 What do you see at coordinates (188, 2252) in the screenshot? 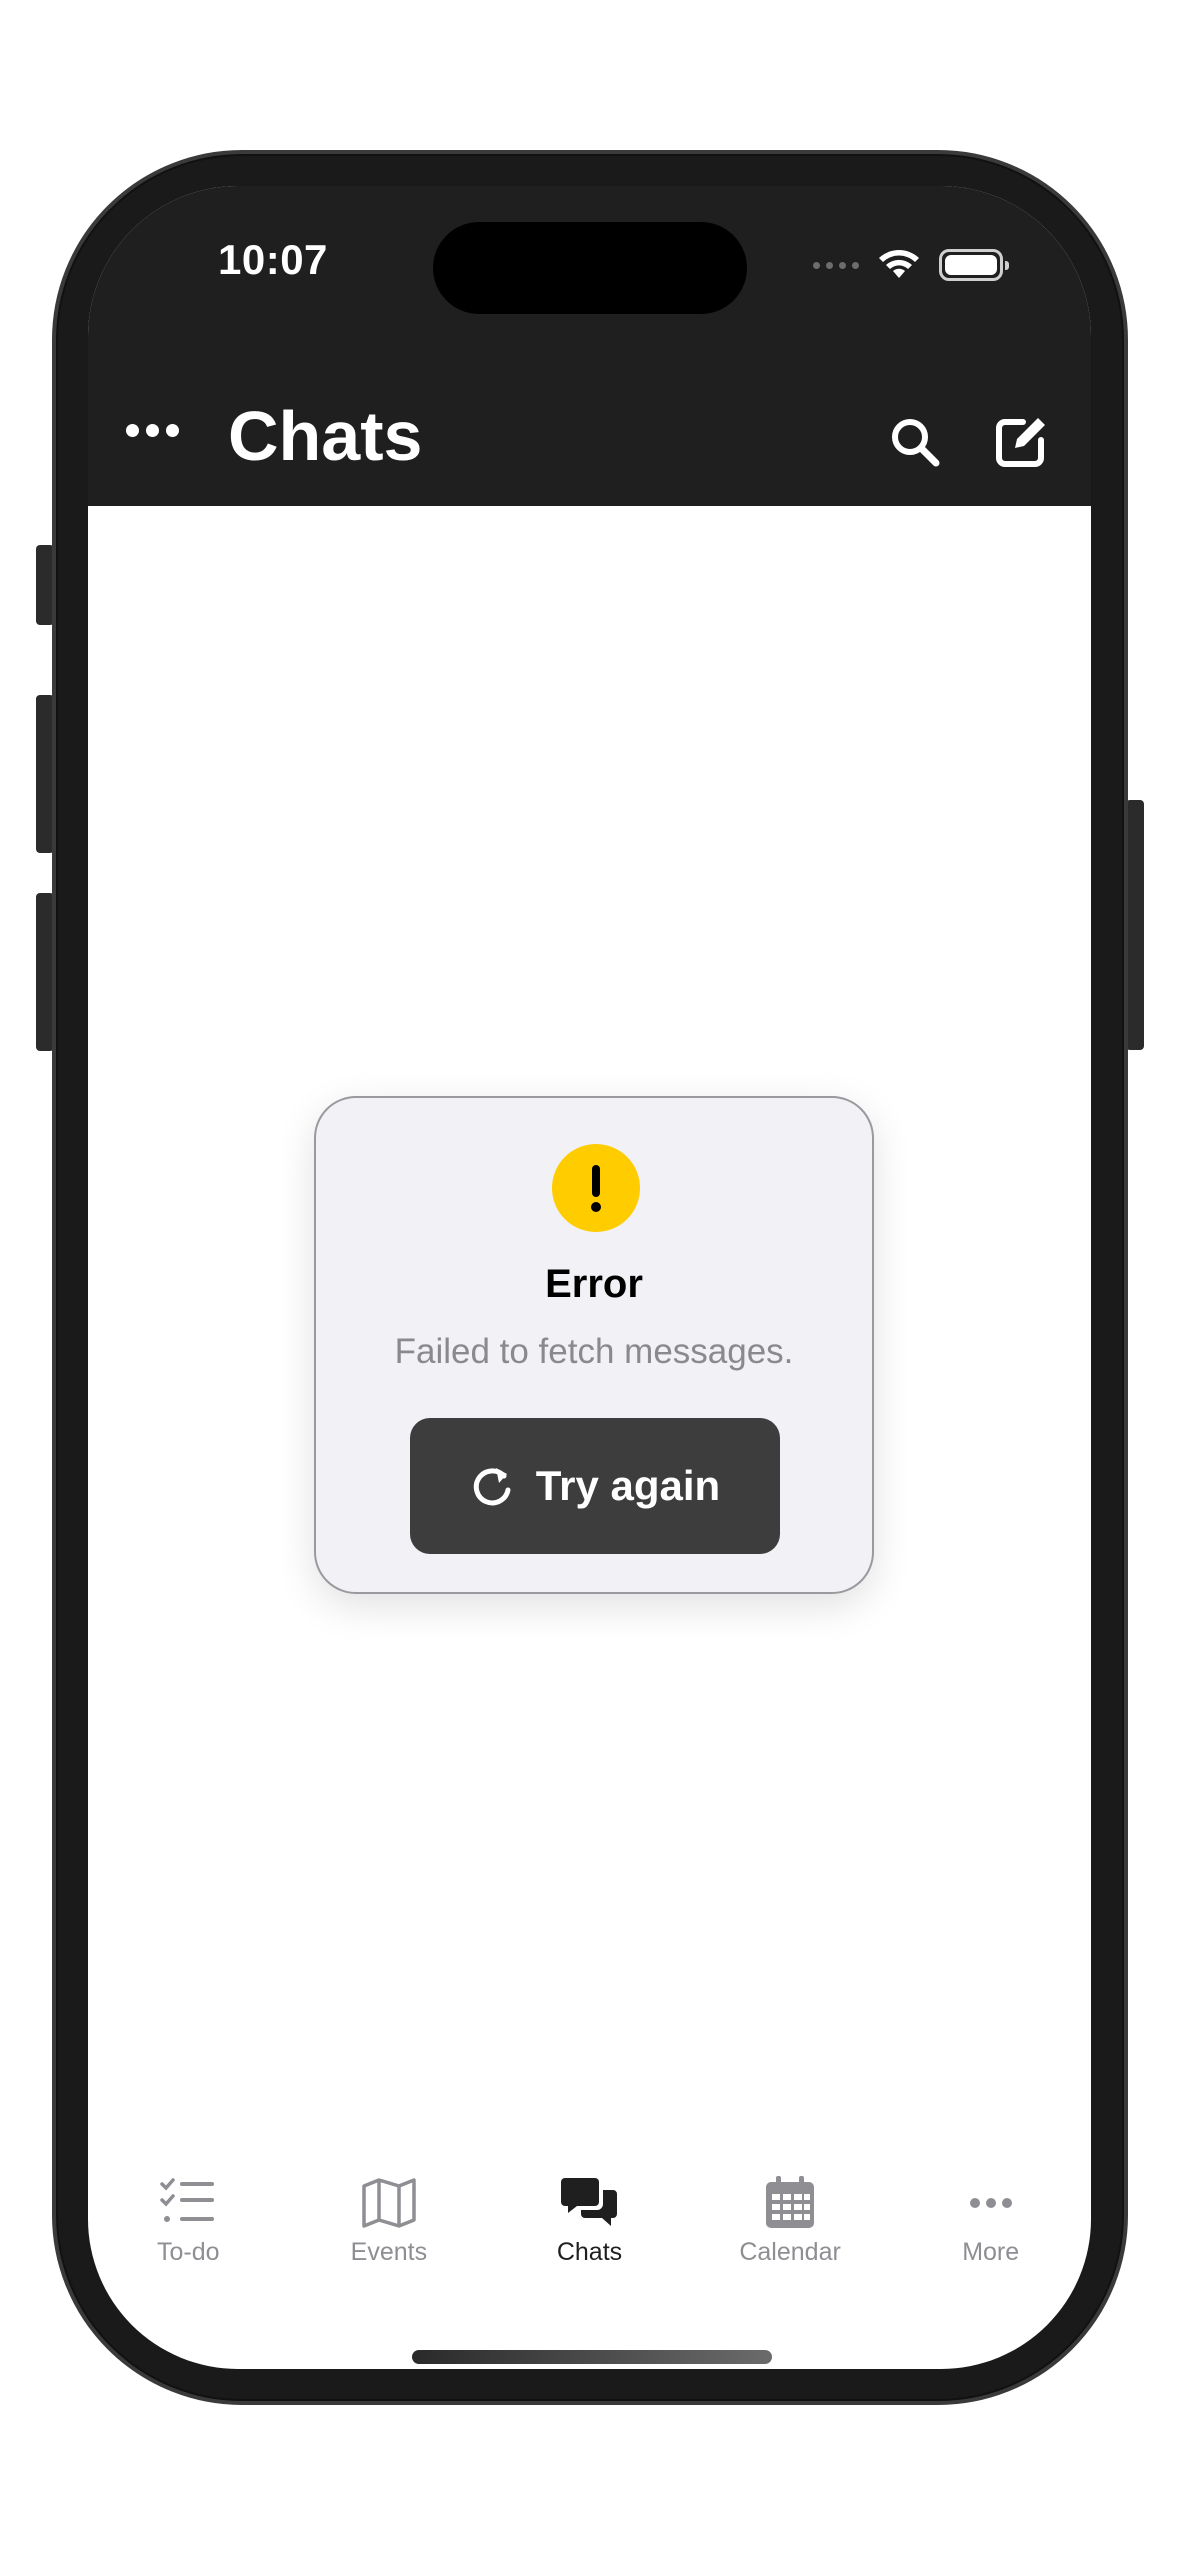
I see `tab-label: To-do` at bounding box center [188, 2252].